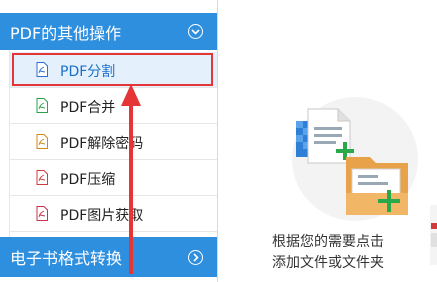 The image size is (437, 282). Describe the element at coordinates (88, 180) in the screenshot. I see `sidebar-item-label: PDF压缩` at that location.